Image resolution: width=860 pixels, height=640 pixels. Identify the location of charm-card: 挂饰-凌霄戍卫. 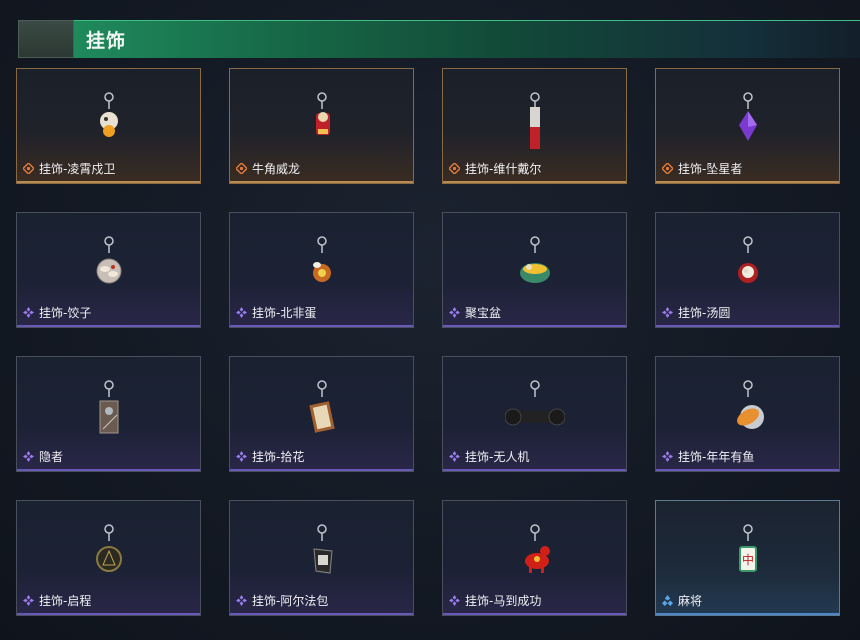
(108, 126).